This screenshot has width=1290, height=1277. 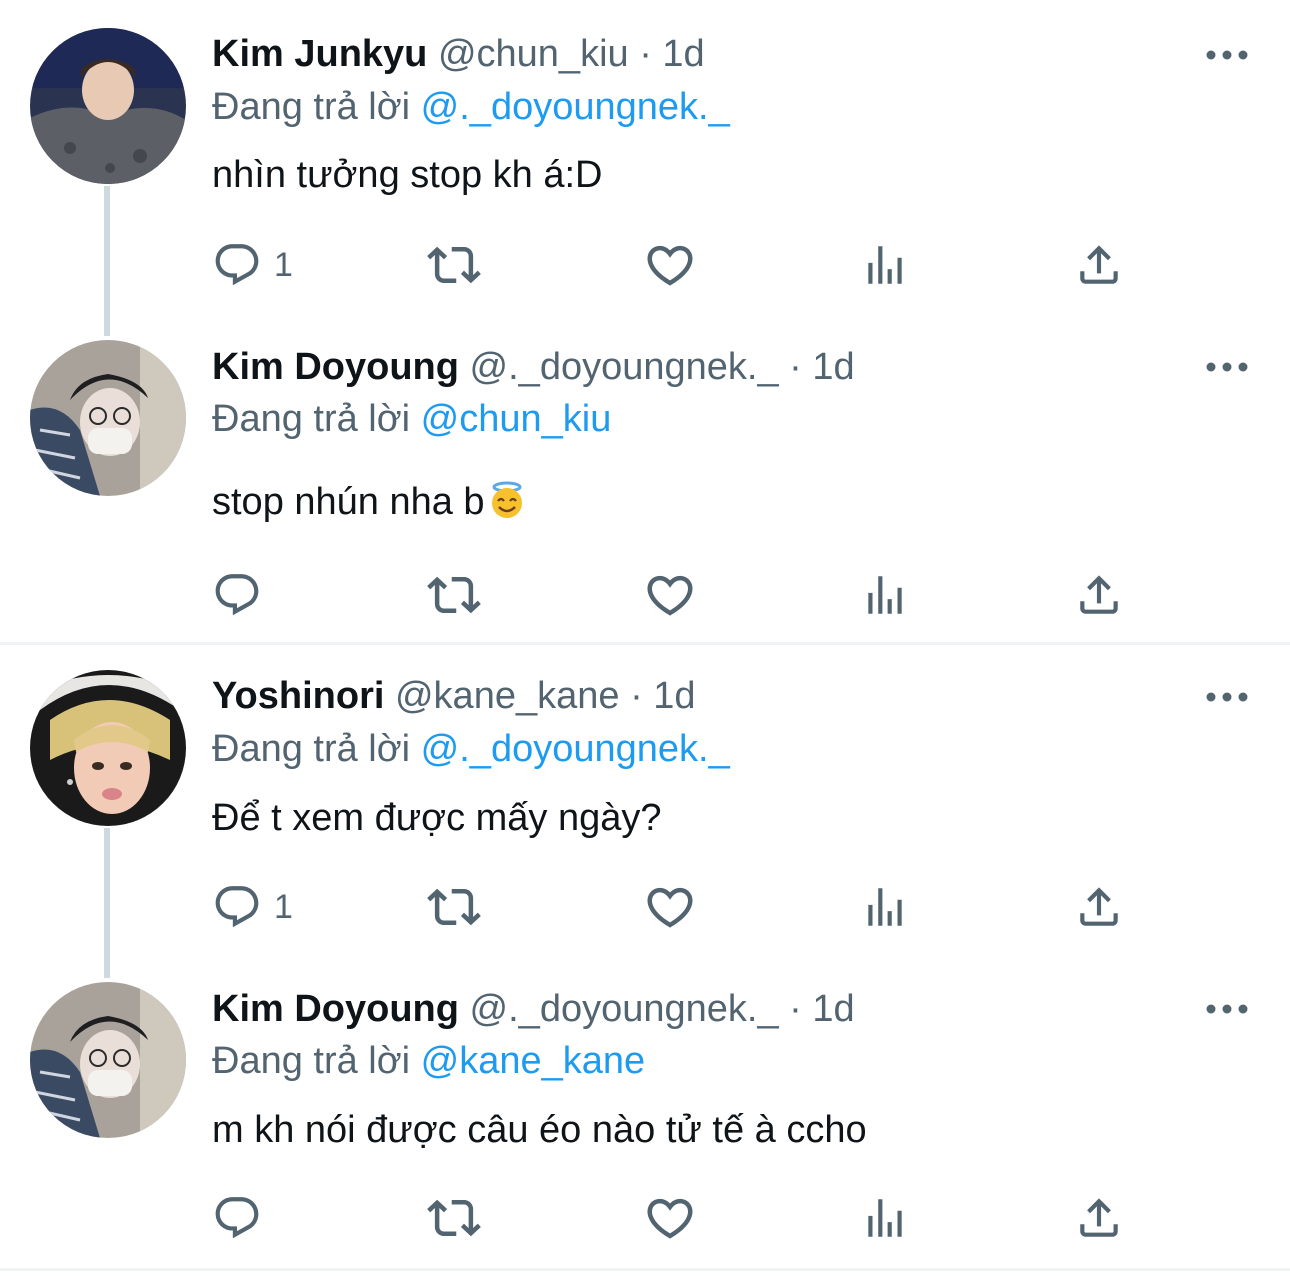 I want to click on user-handle: @kane_kane, so click(x=507, y=696).